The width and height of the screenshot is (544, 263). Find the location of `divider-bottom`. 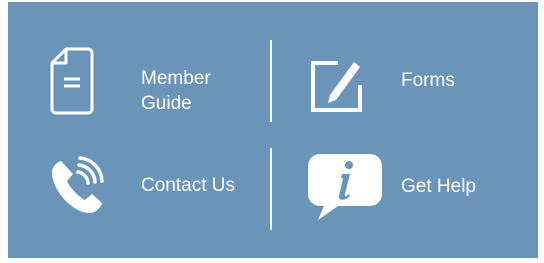

divider-bottom is located at coordinates (271, 189).